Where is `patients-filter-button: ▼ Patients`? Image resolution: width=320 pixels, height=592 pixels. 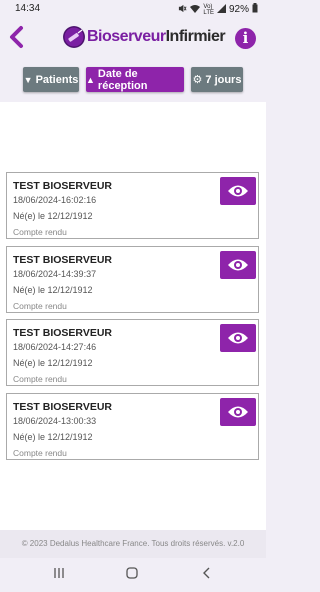
patients-filter-button: ▼ Patients is located at coordinates (51, 79).